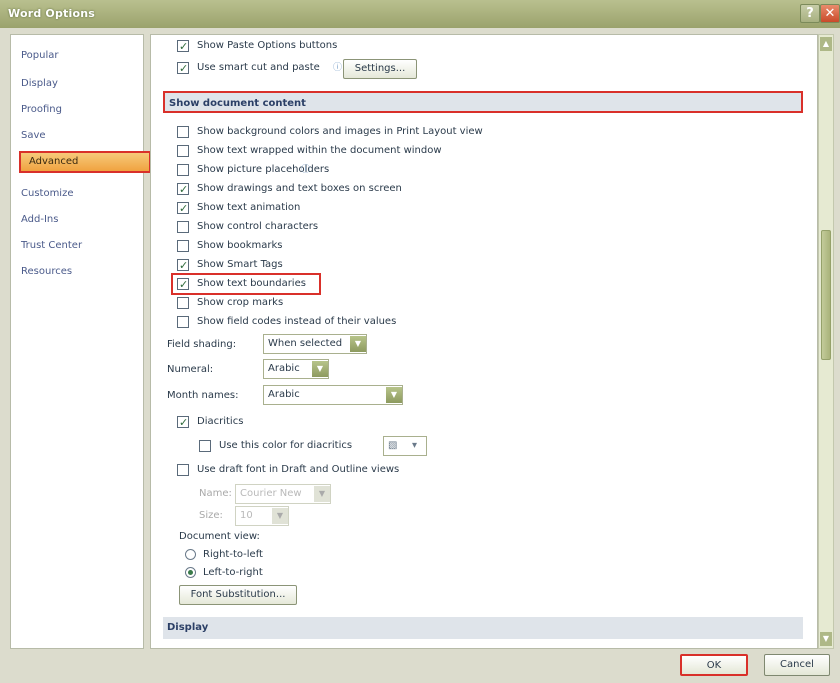 This screenshot has height=683, width=840. I want to click on cancel-button: Cancel, so click(797, 665).